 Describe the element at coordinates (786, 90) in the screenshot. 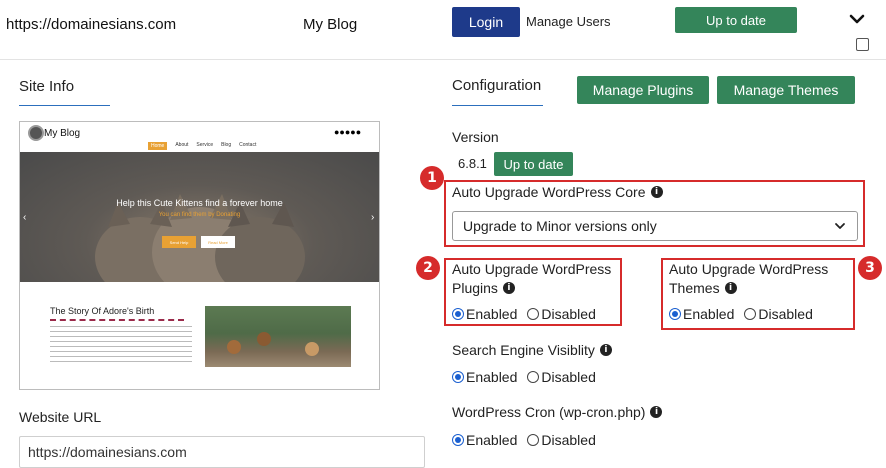

I see `manage-themes-button: Manage Themes` at that location.